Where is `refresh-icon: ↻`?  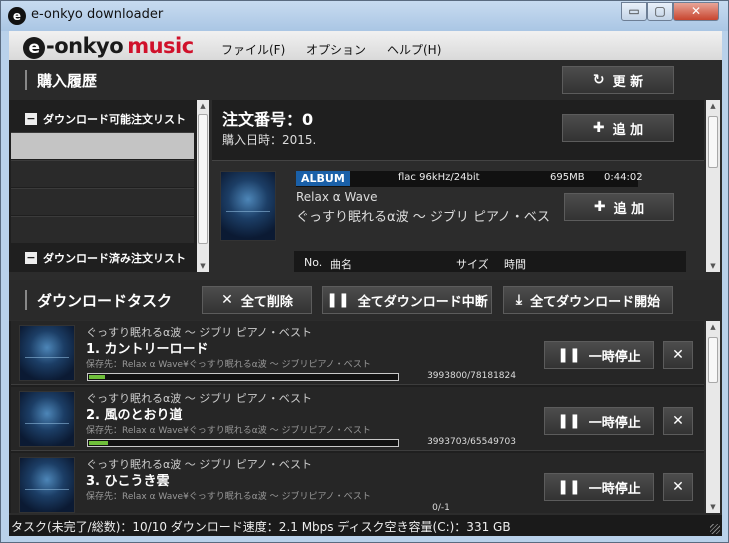 refresh-icon: ↻ is located at coordinates (598, 80).